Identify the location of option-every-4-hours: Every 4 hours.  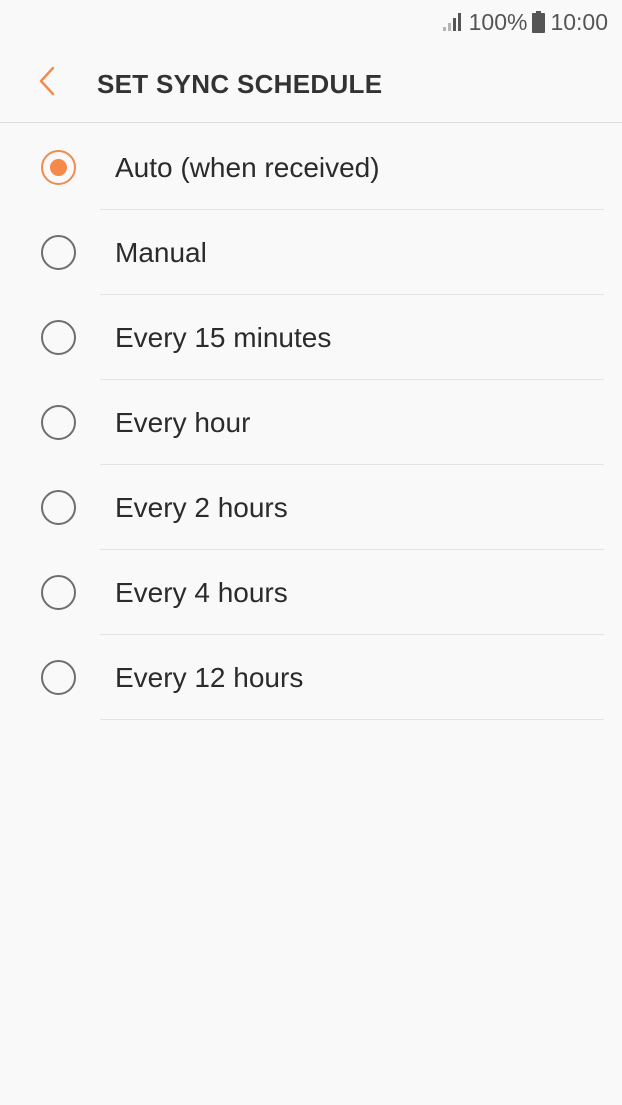
(311, 592).